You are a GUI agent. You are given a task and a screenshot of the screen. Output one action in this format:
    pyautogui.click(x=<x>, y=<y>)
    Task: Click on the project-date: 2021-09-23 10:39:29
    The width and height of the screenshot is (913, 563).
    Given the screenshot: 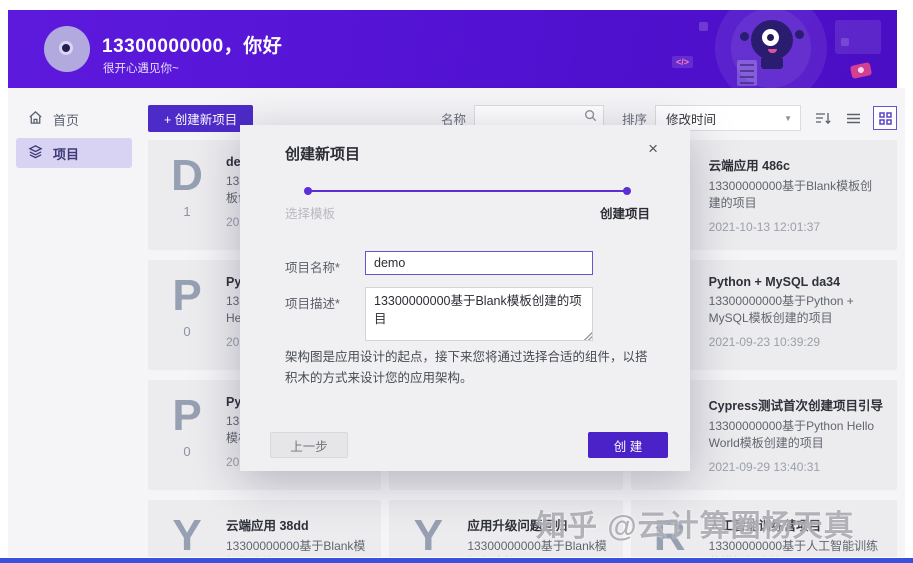 What is the action you would take?
    pyautogui.click(x=764, y=341)
    